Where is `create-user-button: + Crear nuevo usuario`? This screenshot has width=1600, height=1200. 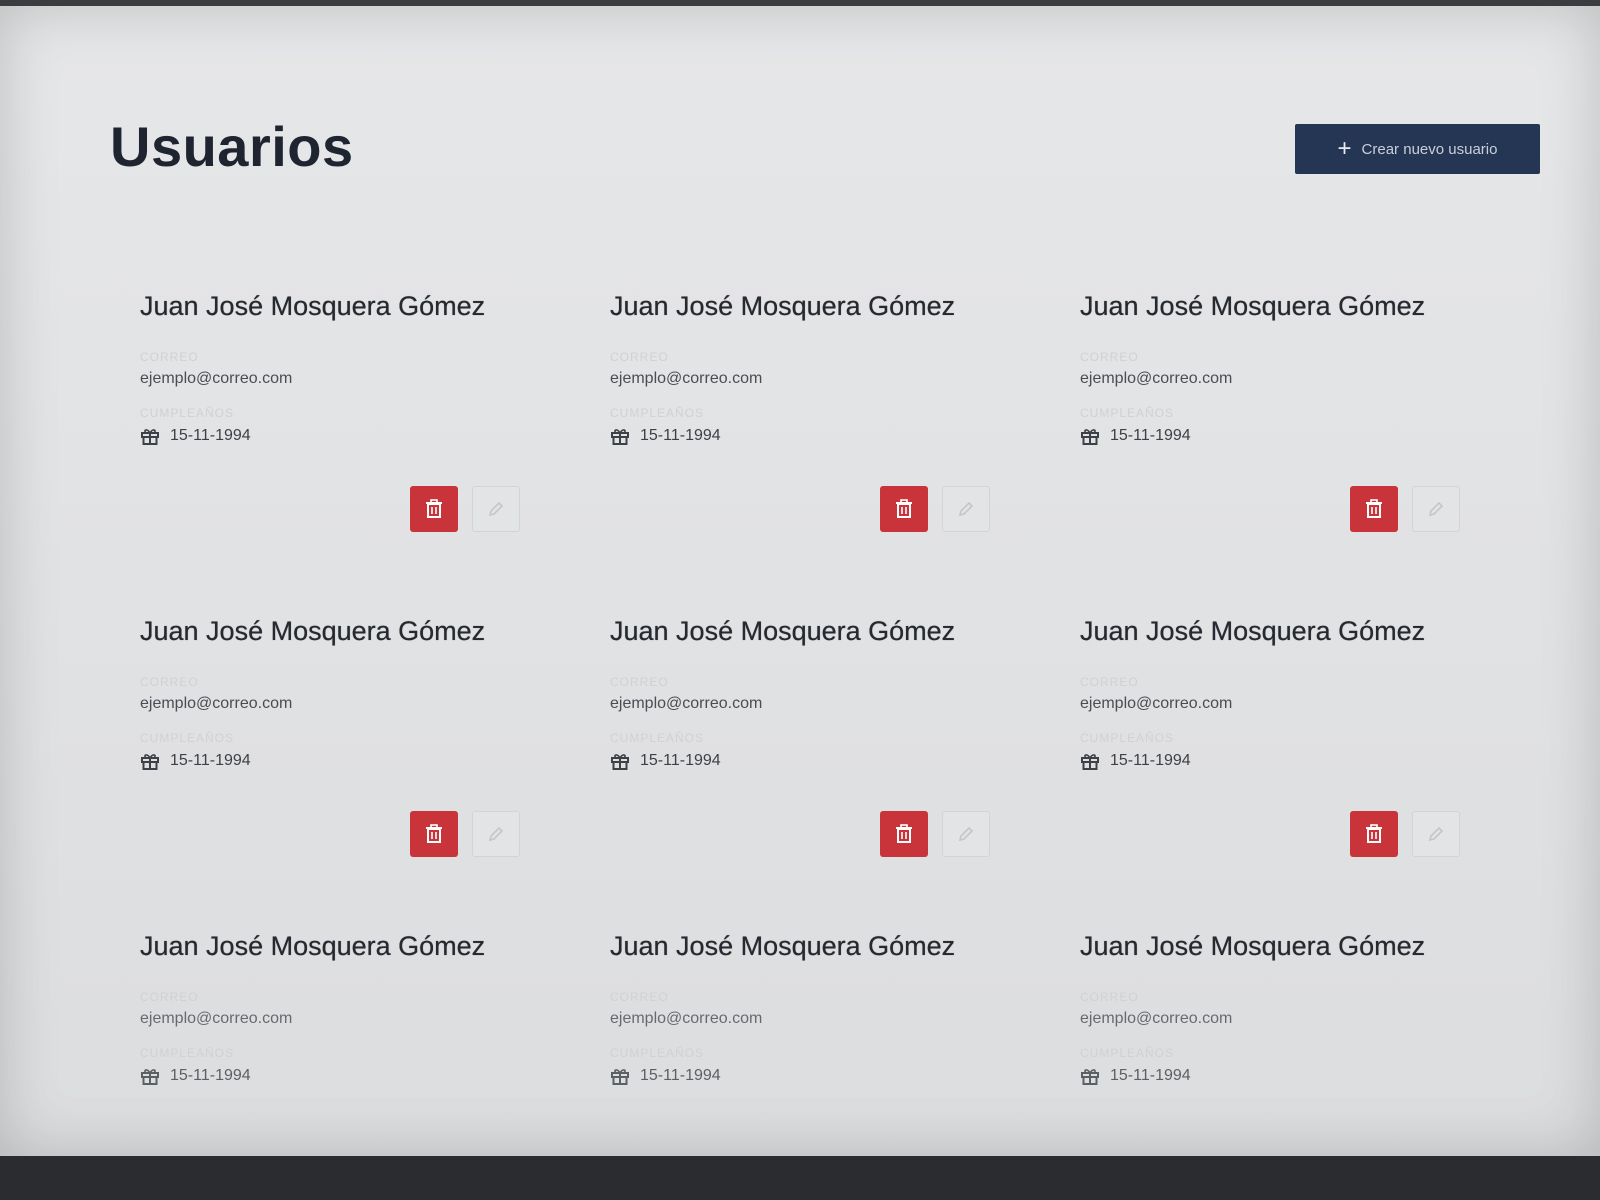 create-user-button: + Crear nuevo usuario is located at coordinates (1417, 149).